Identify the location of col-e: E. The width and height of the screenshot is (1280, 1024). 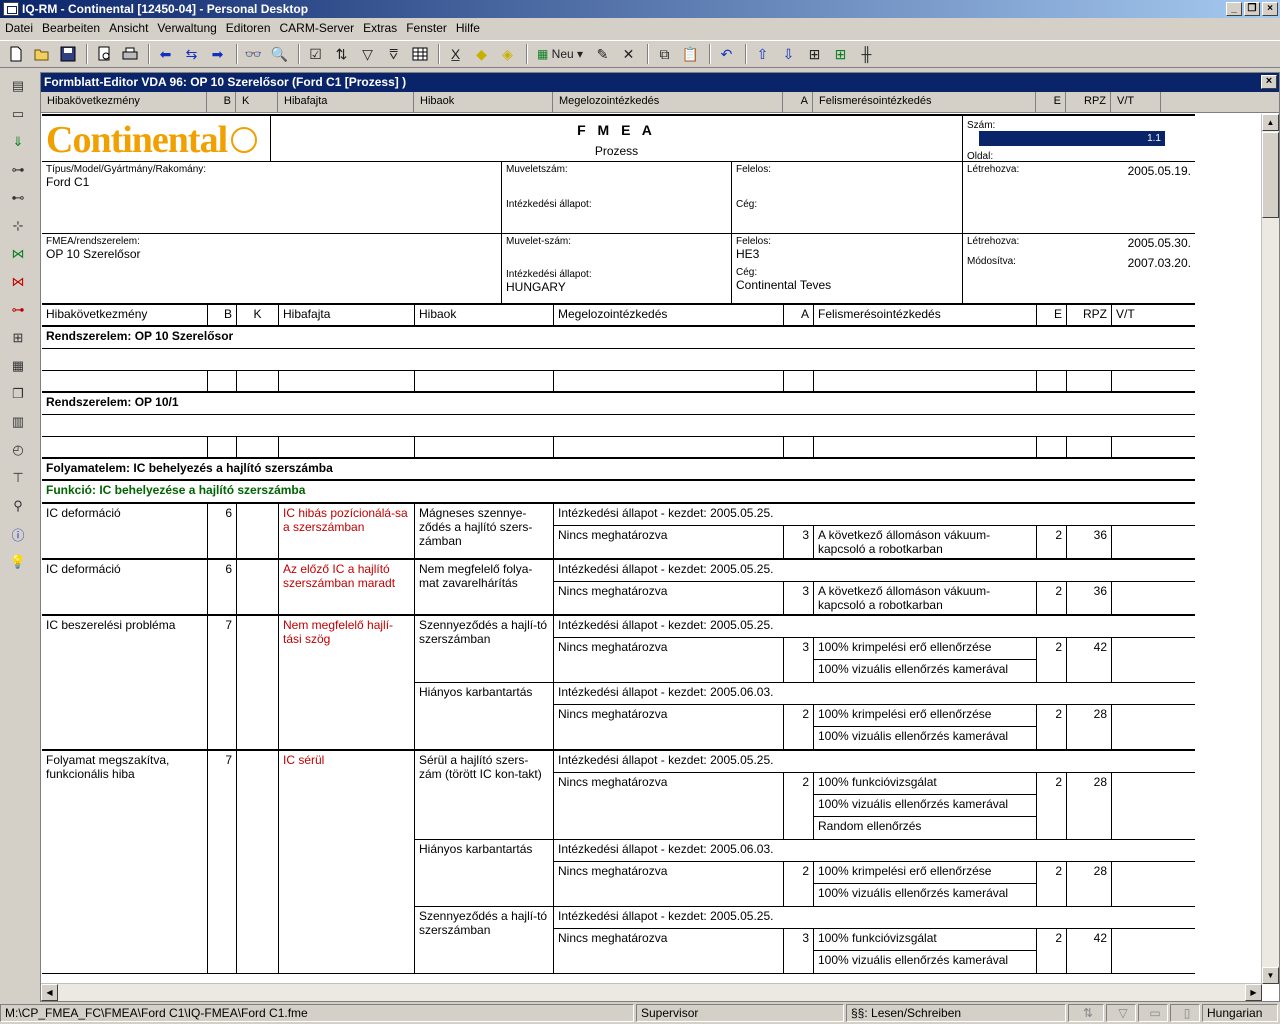
(1051, 102).